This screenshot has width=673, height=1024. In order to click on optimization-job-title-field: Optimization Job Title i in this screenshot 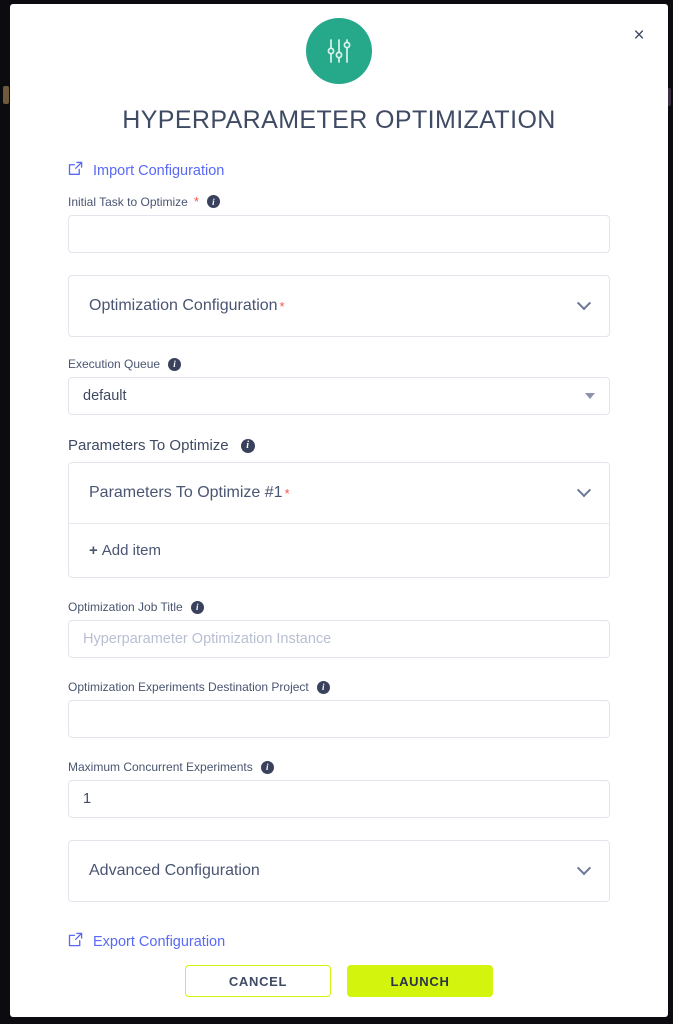, I will do `click(339, 629)`.